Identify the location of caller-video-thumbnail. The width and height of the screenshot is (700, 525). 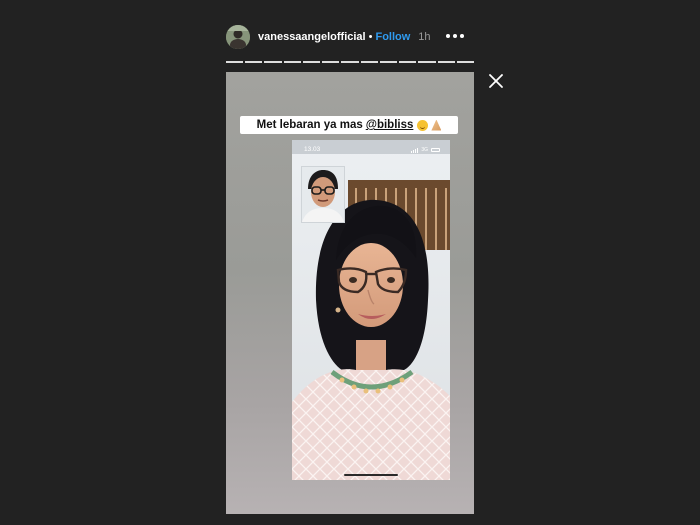
(323, 194).